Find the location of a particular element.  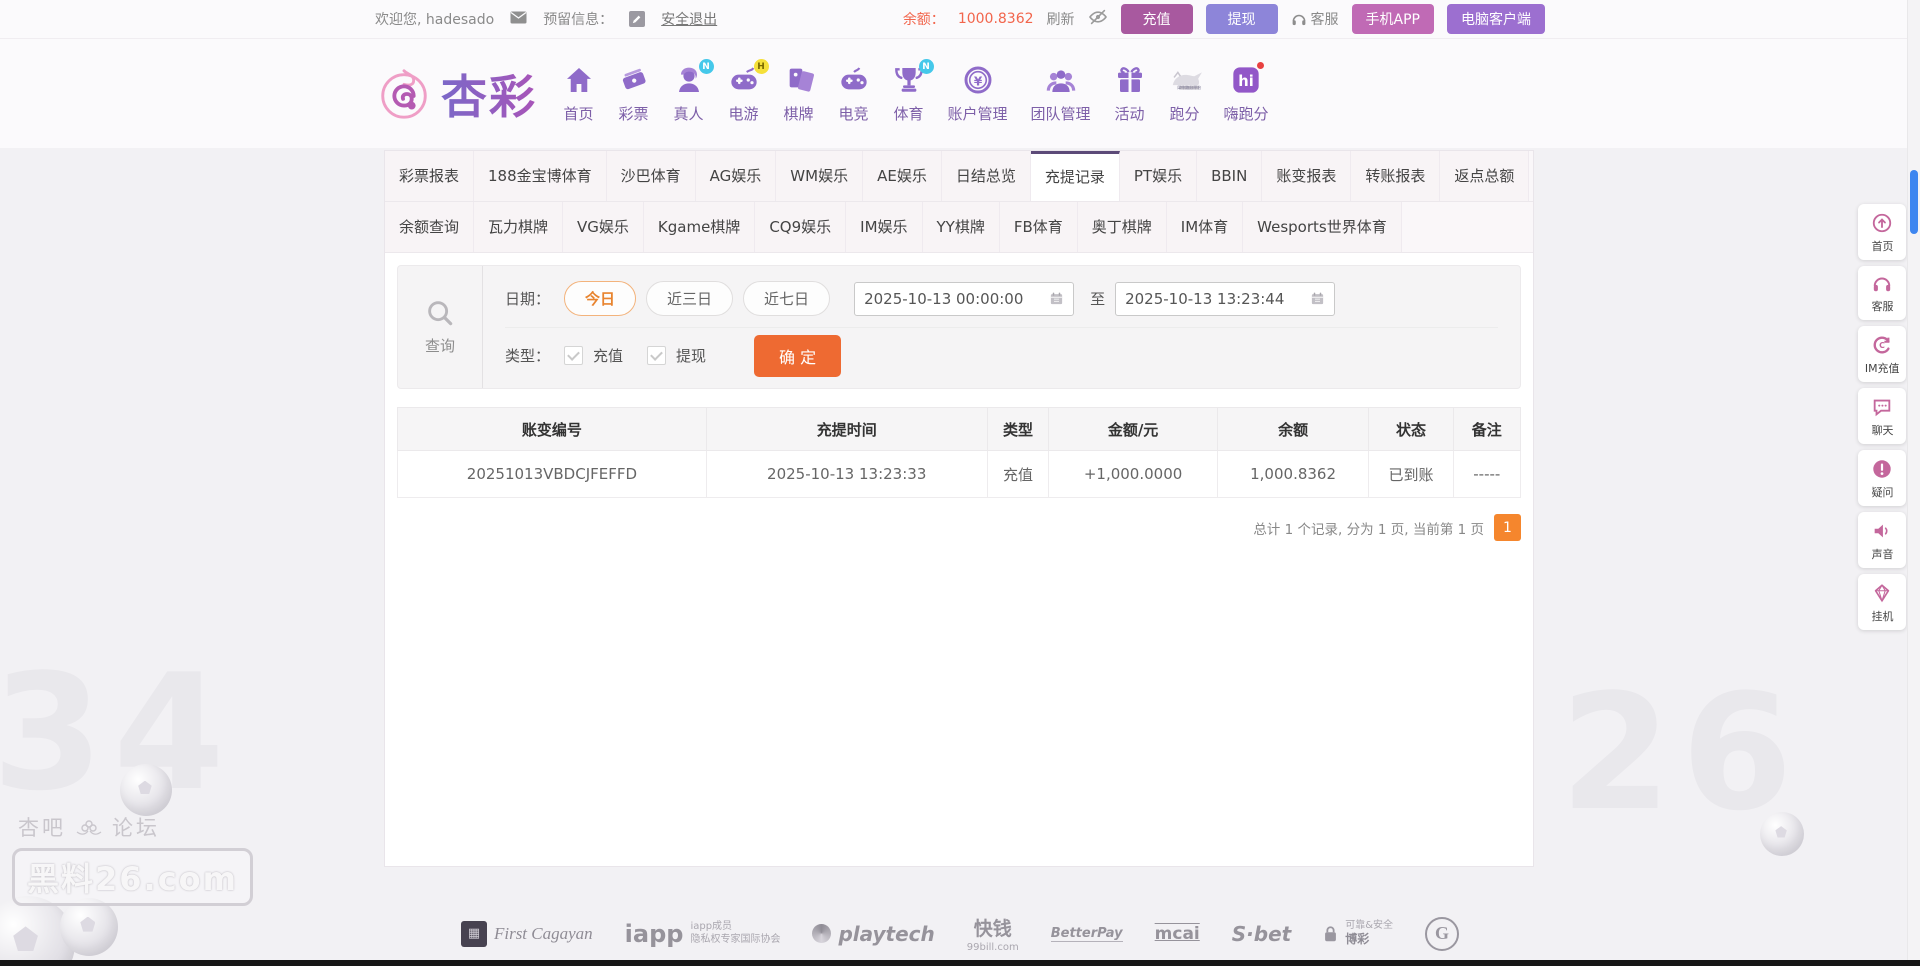

date-from-input: 2025-10-13 00:00:00 is located at coordinates (964, 298).